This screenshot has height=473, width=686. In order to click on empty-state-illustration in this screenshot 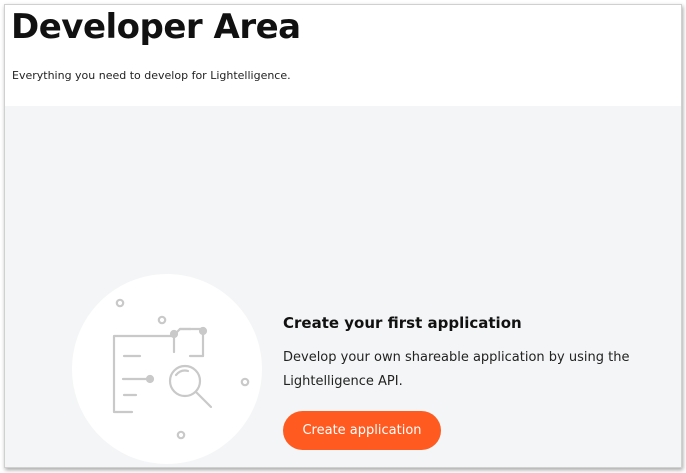, I will do `click(167, 369)`.